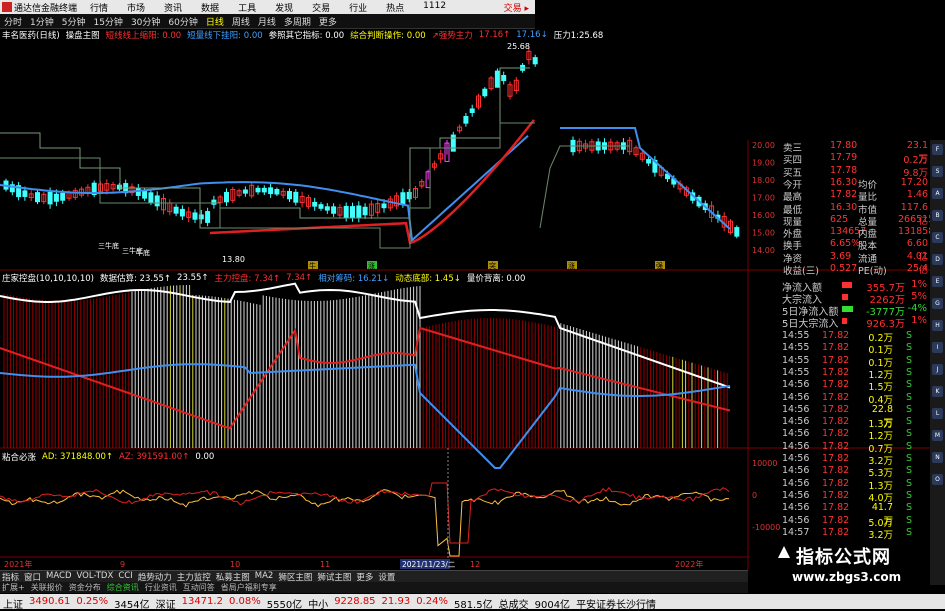 The image size is (945, 611). What do you see at coordinates (937, 149) in the screenshot?
I see `side-tool-icon: F` at bounding box center [937, 149].